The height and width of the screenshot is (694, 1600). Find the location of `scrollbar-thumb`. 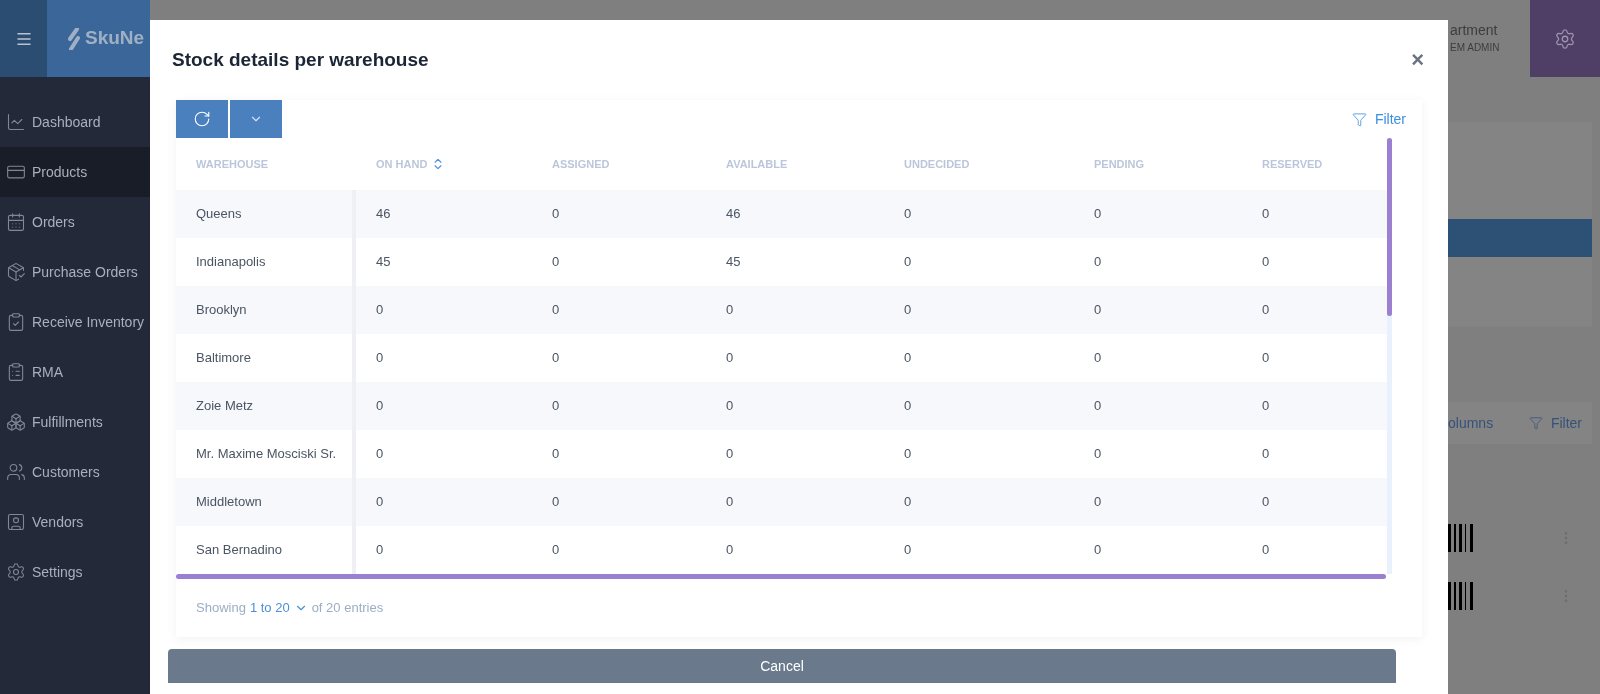

scrollbar-thumb is located at coordinates (1389, 227).